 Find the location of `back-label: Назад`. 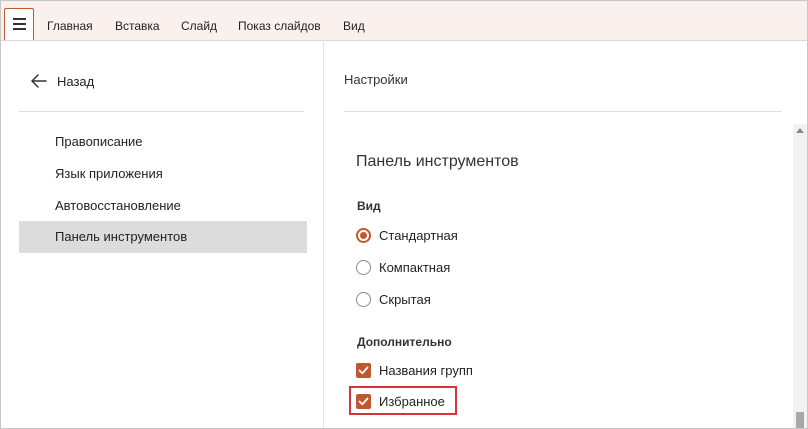

back-label: Назад is located at coordinates (76, 81).